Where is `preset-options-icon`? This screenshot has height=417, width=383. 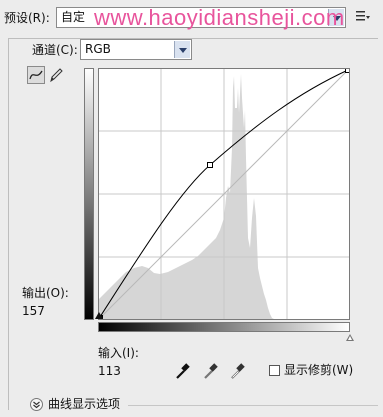
preset-options-icon is located at coordinates (363, 17).